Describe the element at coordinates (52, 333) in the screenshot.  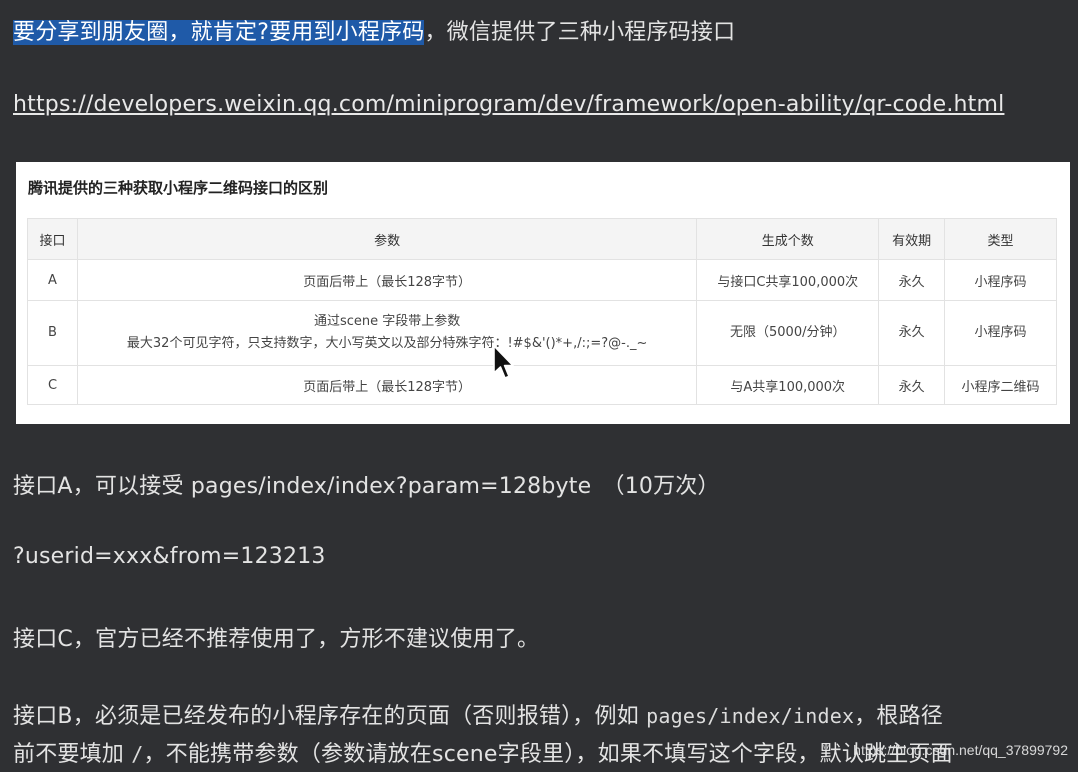
I see `cell-api: B` at that location.